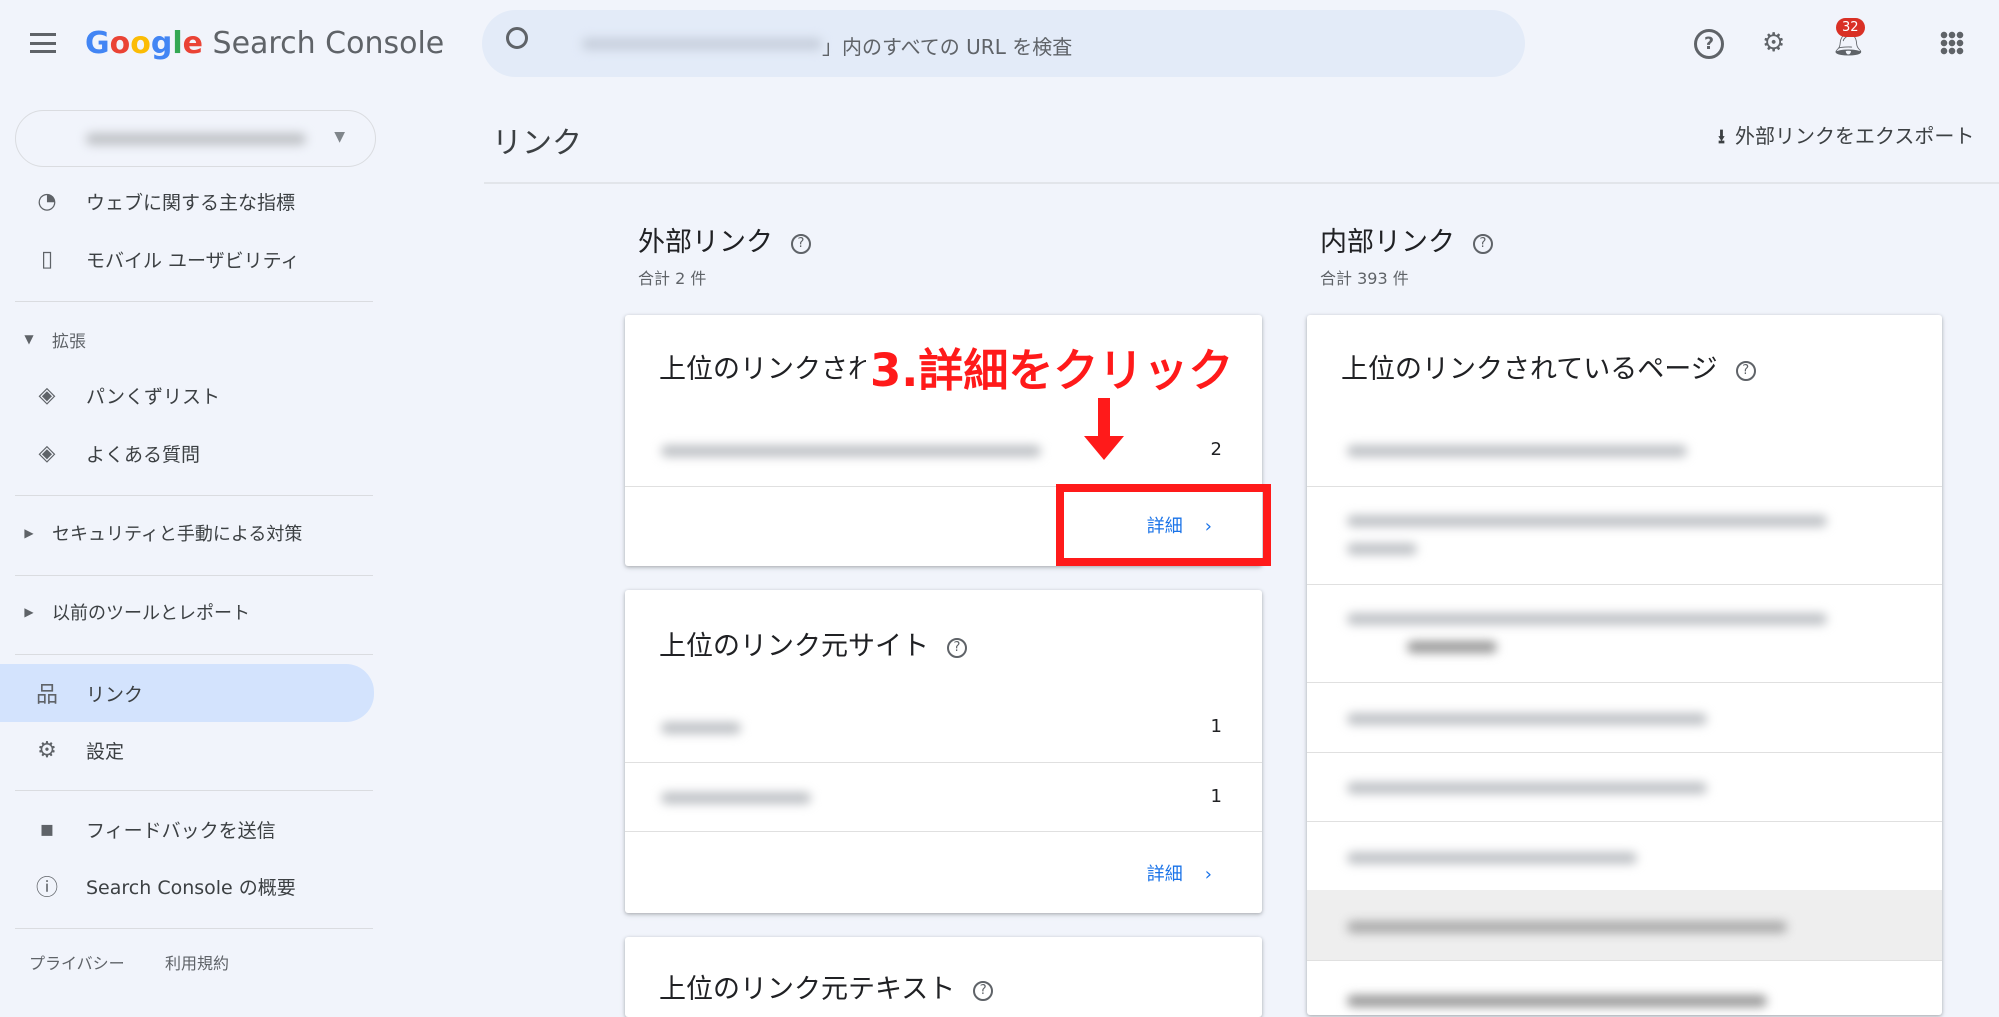  What do you see at coordinates (1163, 525) in the screenshot?
I see `annotation-highlight-box` at bounding box center [1163, 525].